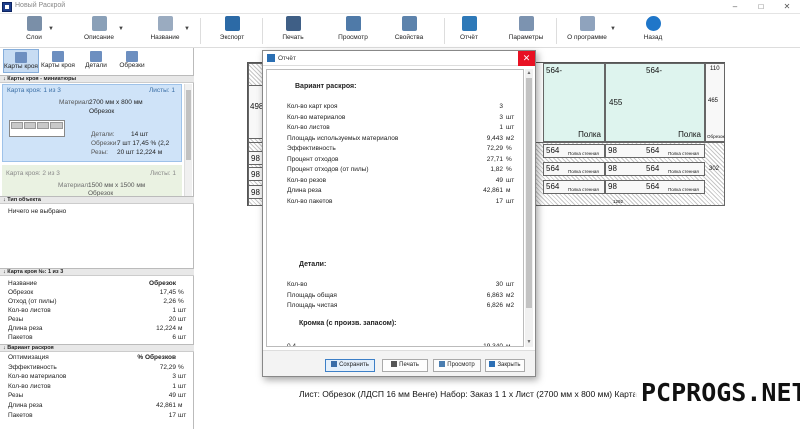  I want to click on report-unit: м, so click(508, 345).